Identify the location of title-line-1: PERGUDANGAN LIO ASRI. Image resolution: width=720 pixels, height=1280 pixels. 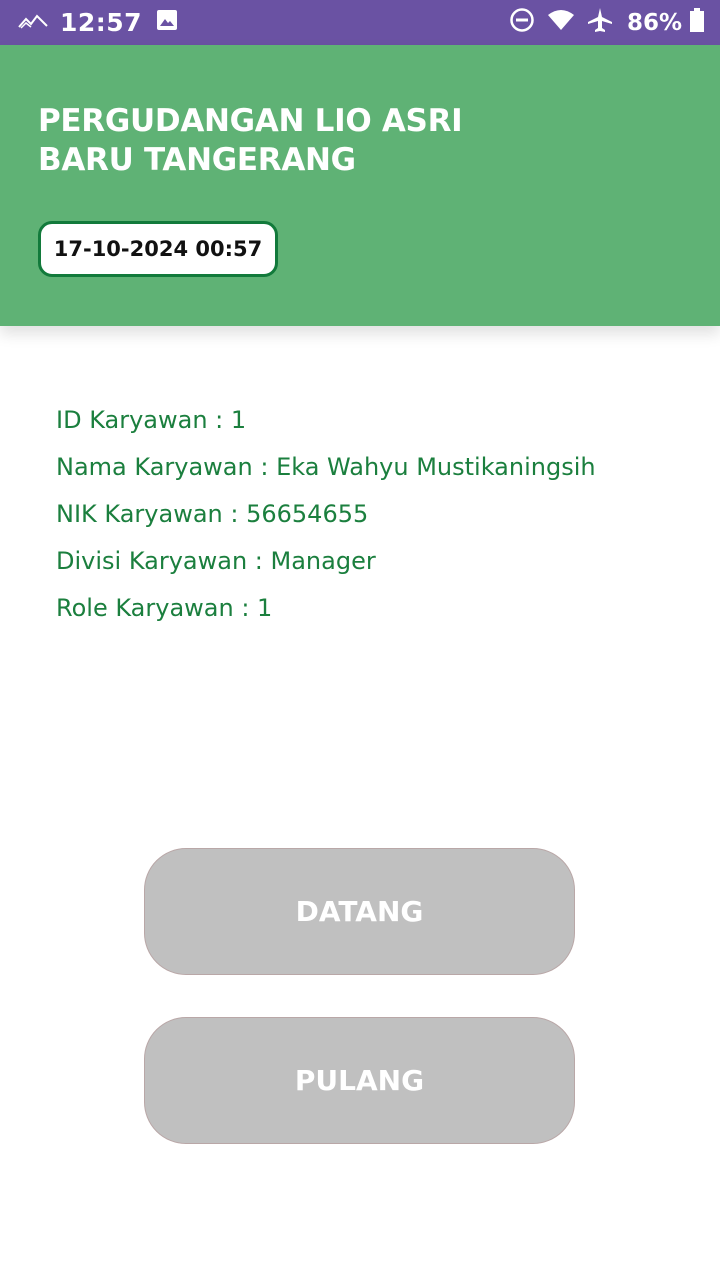
(250, 121).